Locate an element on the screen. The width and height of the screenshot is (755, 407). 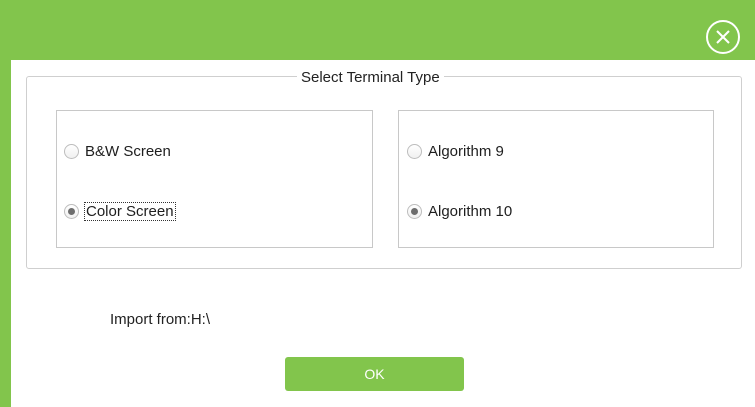
radio-label: Algorithm 9 is located at coordinates (466, 151).